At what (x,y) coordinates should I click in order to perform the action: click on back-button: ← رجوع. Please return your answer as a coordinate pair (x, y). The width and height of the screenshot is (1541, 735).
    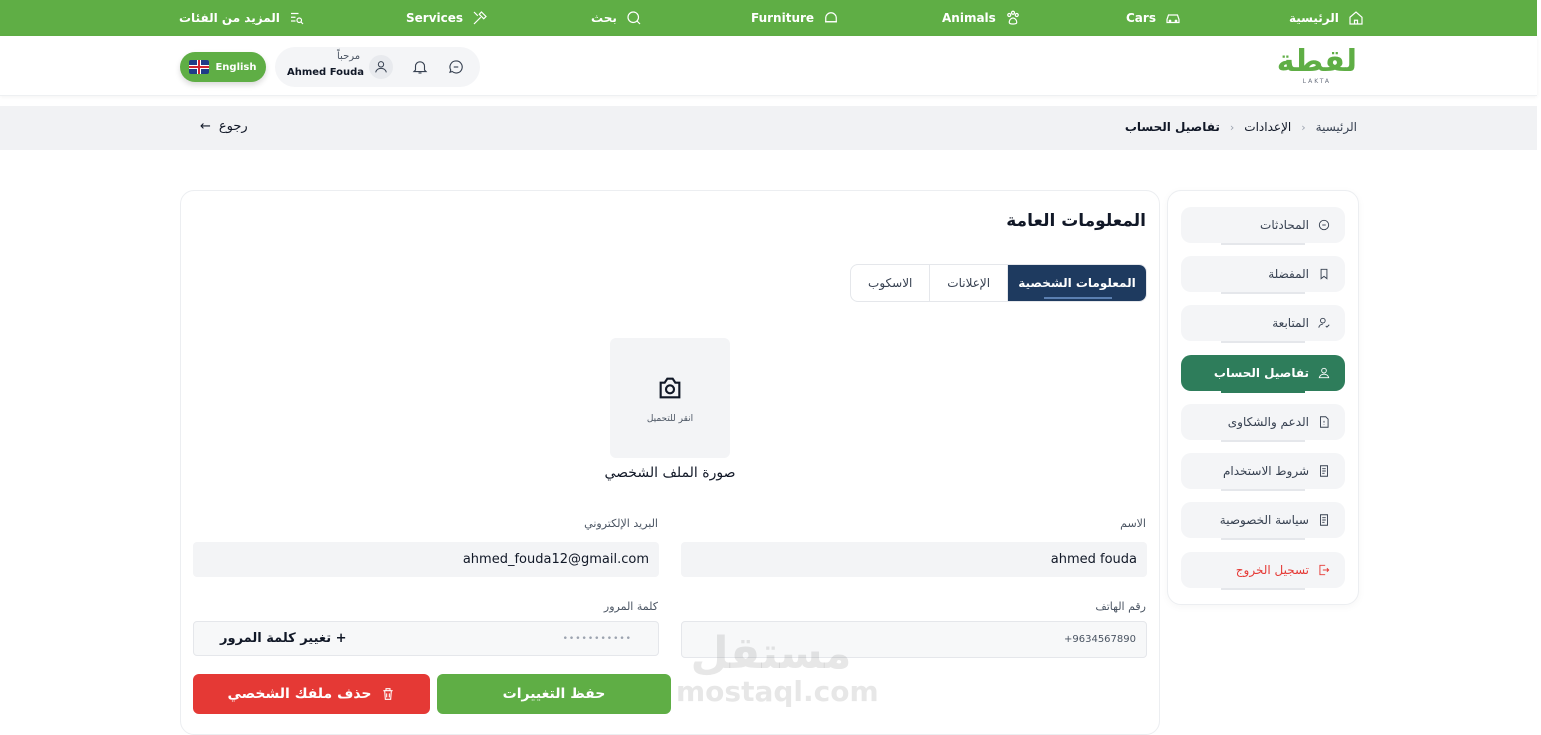
    Looking at the image, I should click on (224, 126).